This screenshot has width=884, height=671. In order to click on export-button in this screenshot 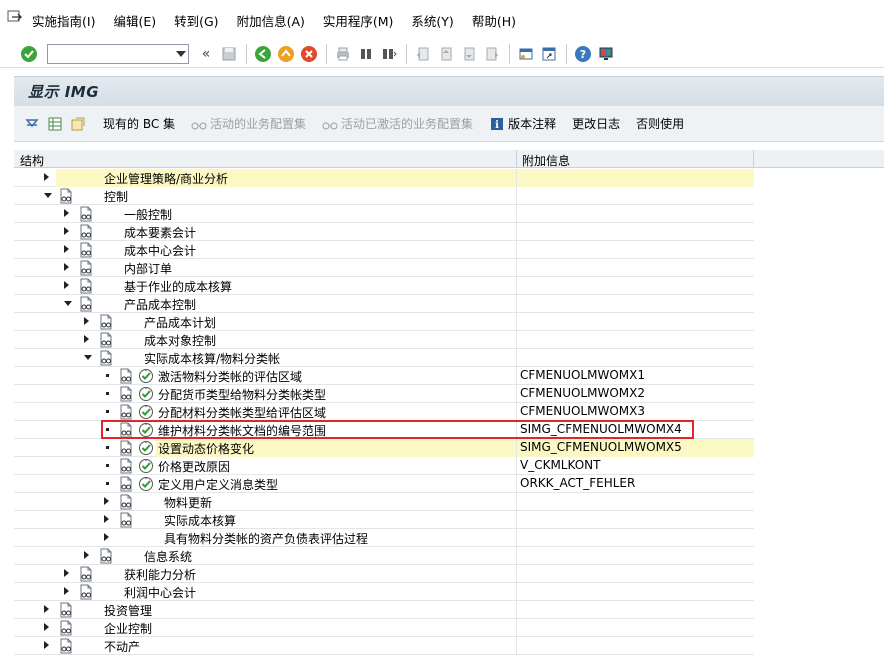, I will do `click(56, 124)`.